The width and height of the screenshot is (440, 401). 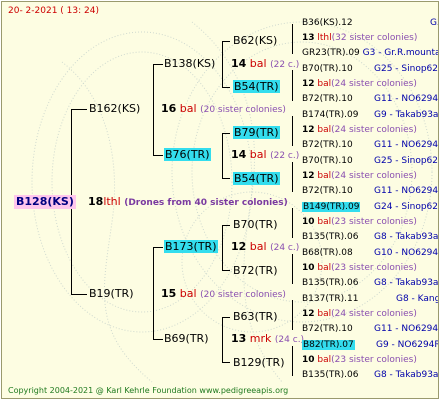 What do you see at coordinates (223, 293) in the screenshot?
I see `parent-colonies-row: 15 bal (20 sister colonies)` at bounding box center [223, 293].